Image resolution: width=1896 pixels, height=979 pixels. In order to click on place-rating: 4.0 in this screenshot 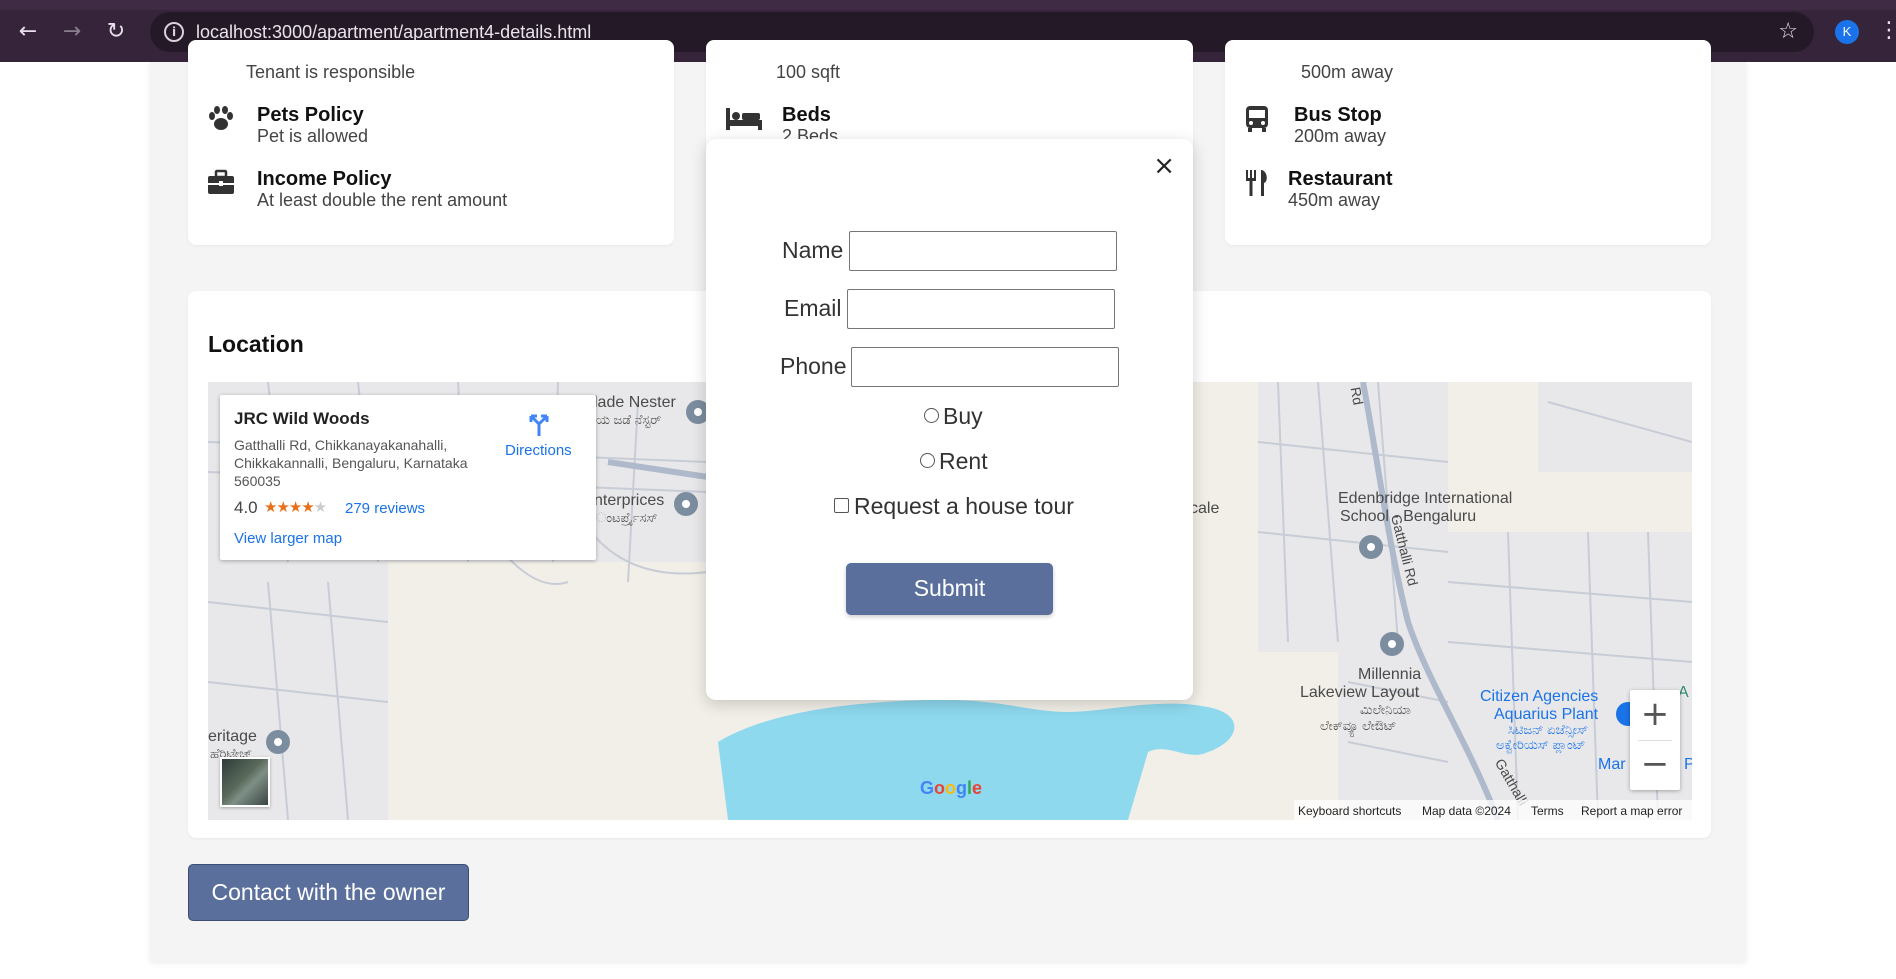, I will do `click(246, 507)`.